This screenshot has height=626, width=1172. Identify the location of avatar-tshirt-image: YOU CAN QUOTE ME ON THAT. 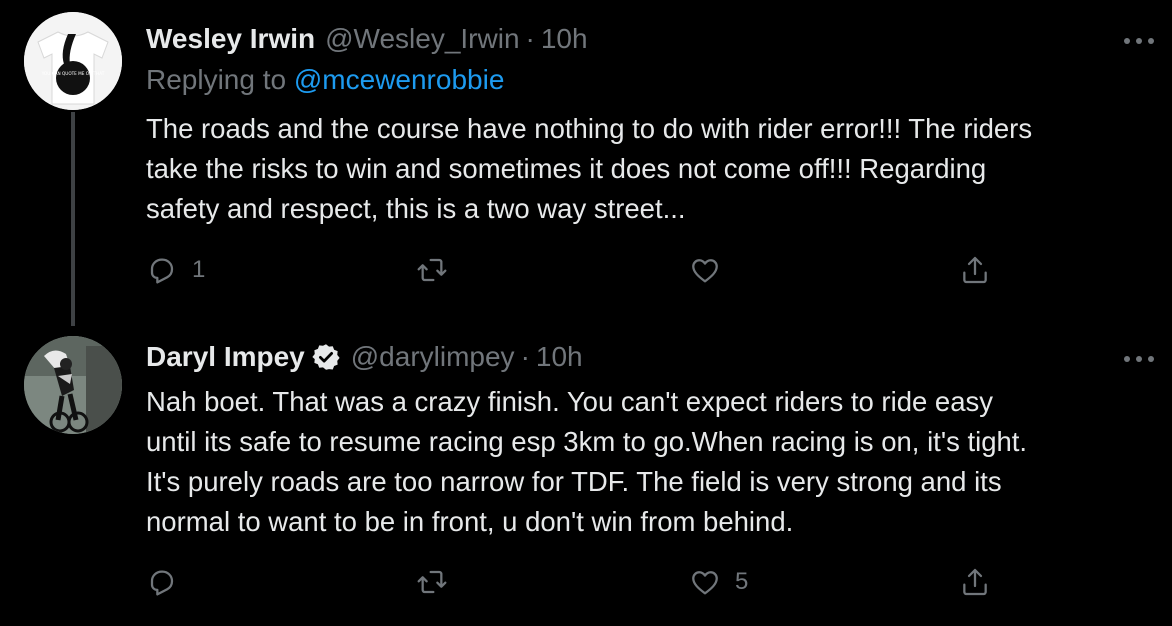
(73, 61).